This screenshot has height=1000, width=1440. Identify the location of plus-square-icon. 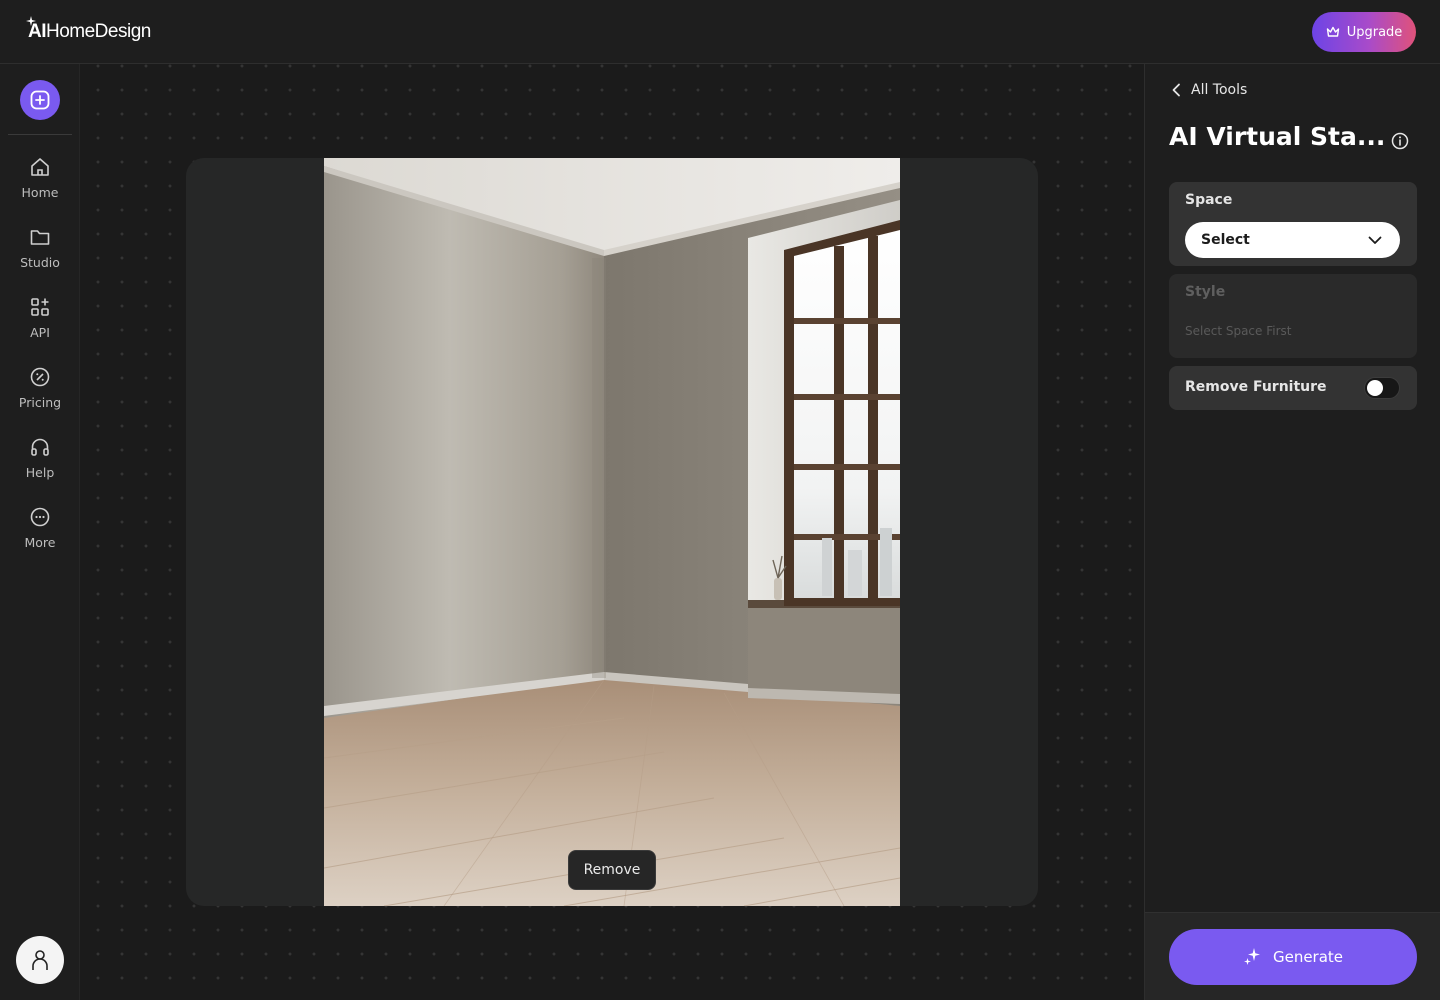
(40, 100).